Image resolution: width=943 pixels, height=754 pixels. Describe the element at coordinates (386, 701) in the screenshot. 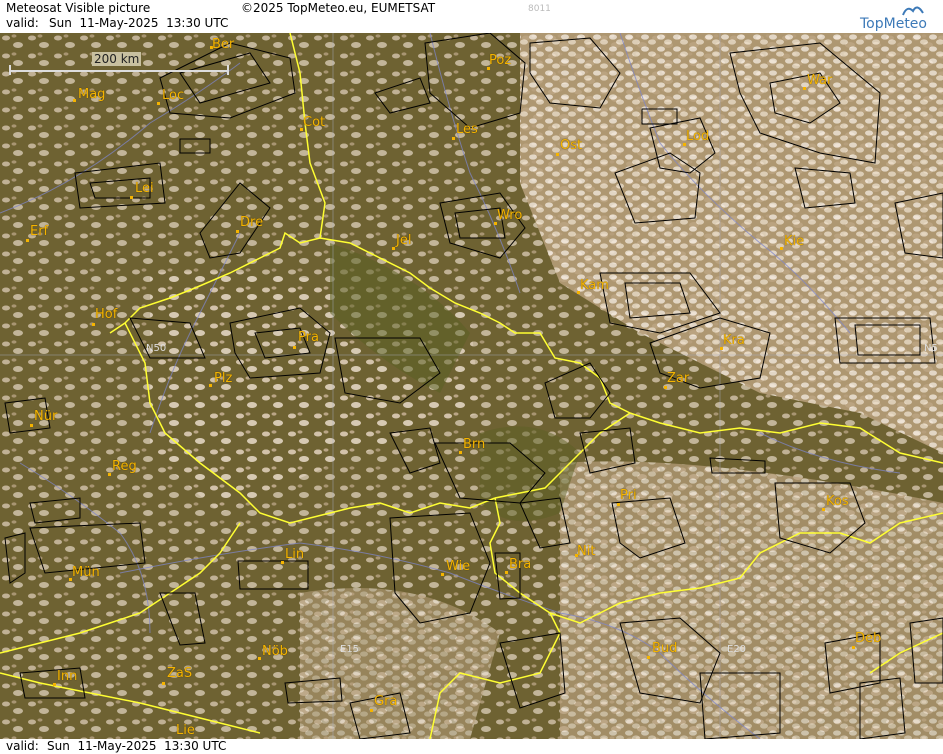

I see `city-gra: Gra` at that location.